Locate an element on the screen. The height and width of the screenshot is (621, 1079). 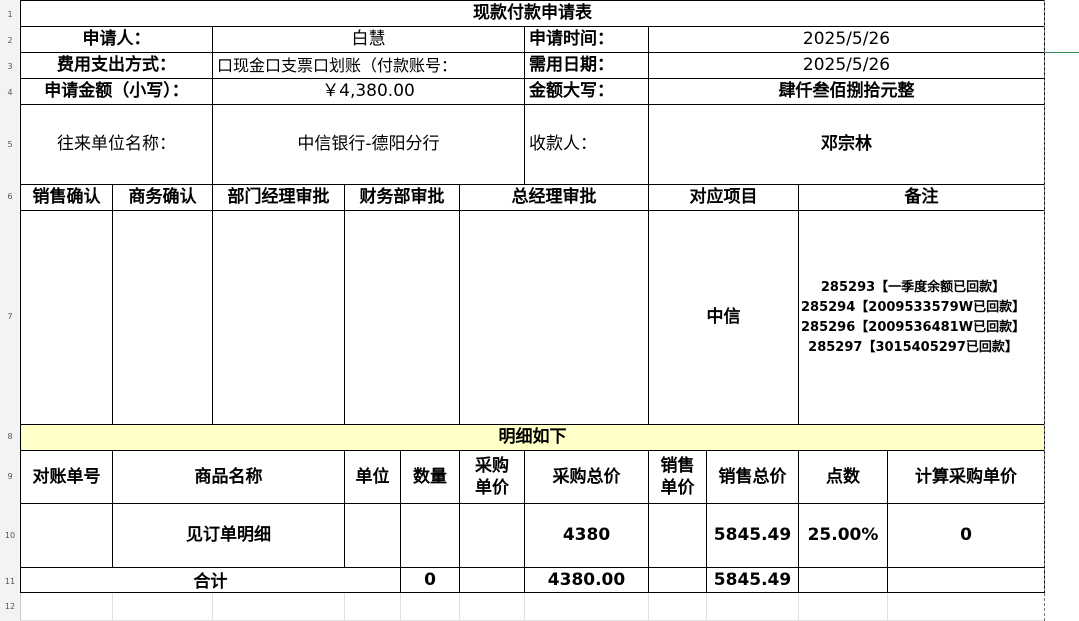
detail-points: 25.00% is located at coordinates (843, 536).